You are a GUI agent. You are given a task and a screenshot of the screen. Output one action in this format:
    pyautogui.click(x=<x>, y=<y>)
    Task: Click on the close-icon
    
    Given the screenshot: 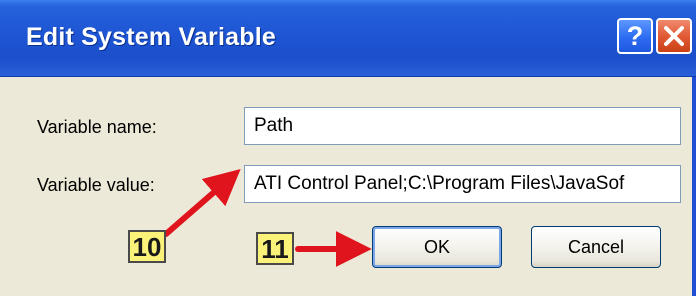 What is the action you would take?
    pyautogui.click(x=674, y=36)
    